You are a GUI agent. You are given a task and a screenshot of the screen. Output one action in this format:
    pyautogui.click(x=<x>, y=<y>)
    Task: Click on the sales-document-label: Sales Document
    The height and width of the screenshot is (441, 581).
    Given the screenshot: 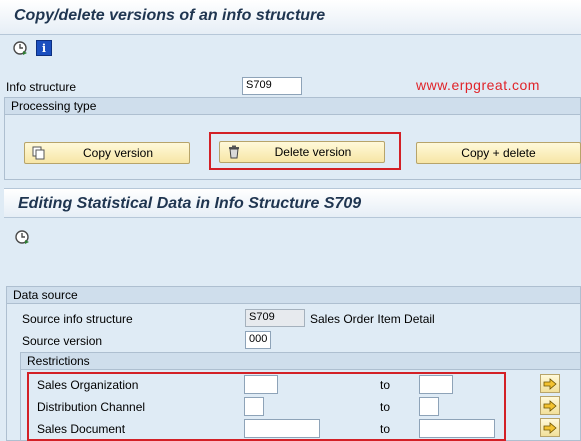 What is the action you would take?
    pyautogui.click(x=81, y=429)
    